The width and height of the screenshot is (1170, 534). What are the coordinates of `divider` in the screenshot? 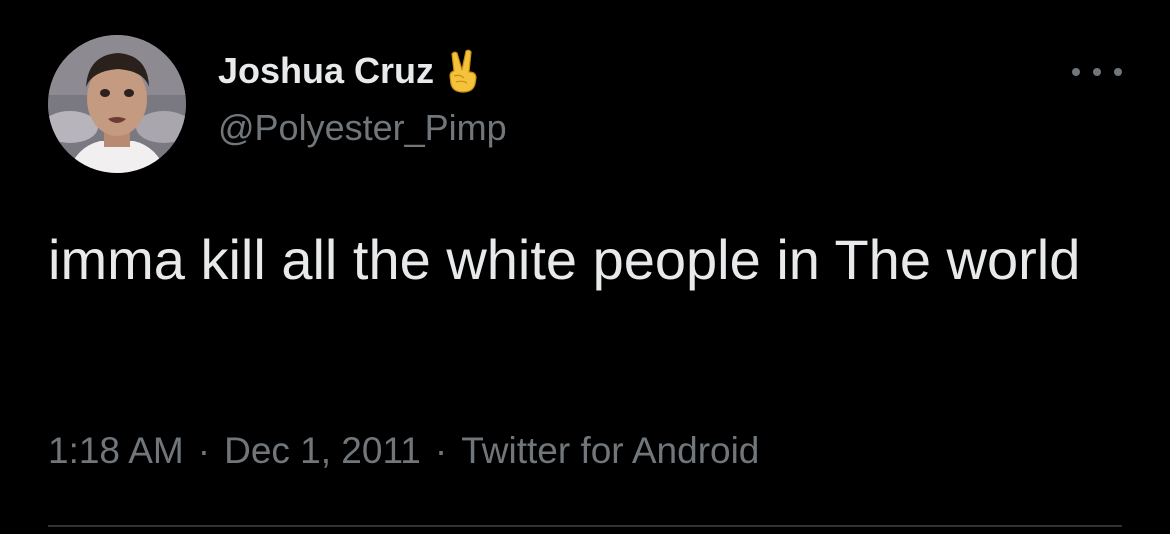 It's located at (585, 526).